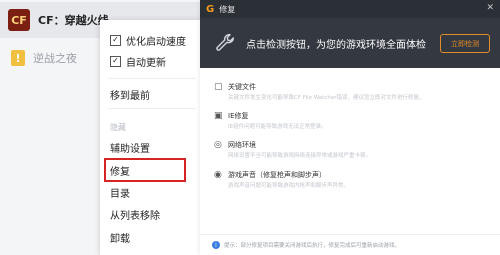  I want to click on check-item-network: ◎ 网络环境 网络设置不当可能导致游戏网络连接异常或游戏严重卡顿。, so click(354, 153).